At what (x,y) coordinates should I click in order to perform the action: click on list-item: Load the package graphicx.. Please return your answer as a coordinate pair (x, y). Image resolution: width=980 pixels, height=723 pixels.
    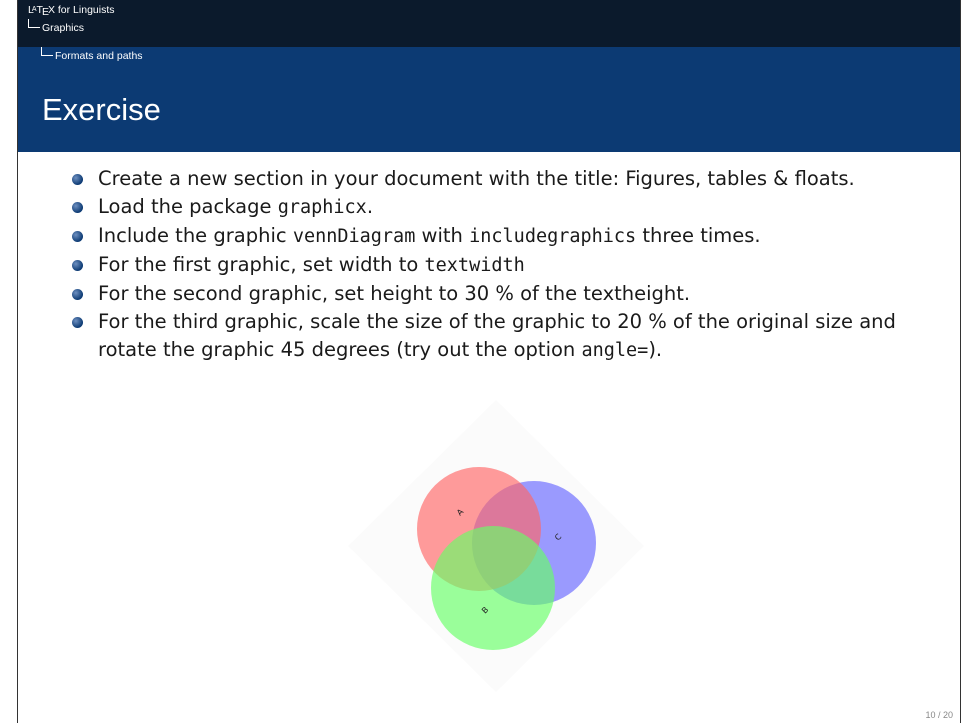
    Looking at the image, I should click on (512, 207).